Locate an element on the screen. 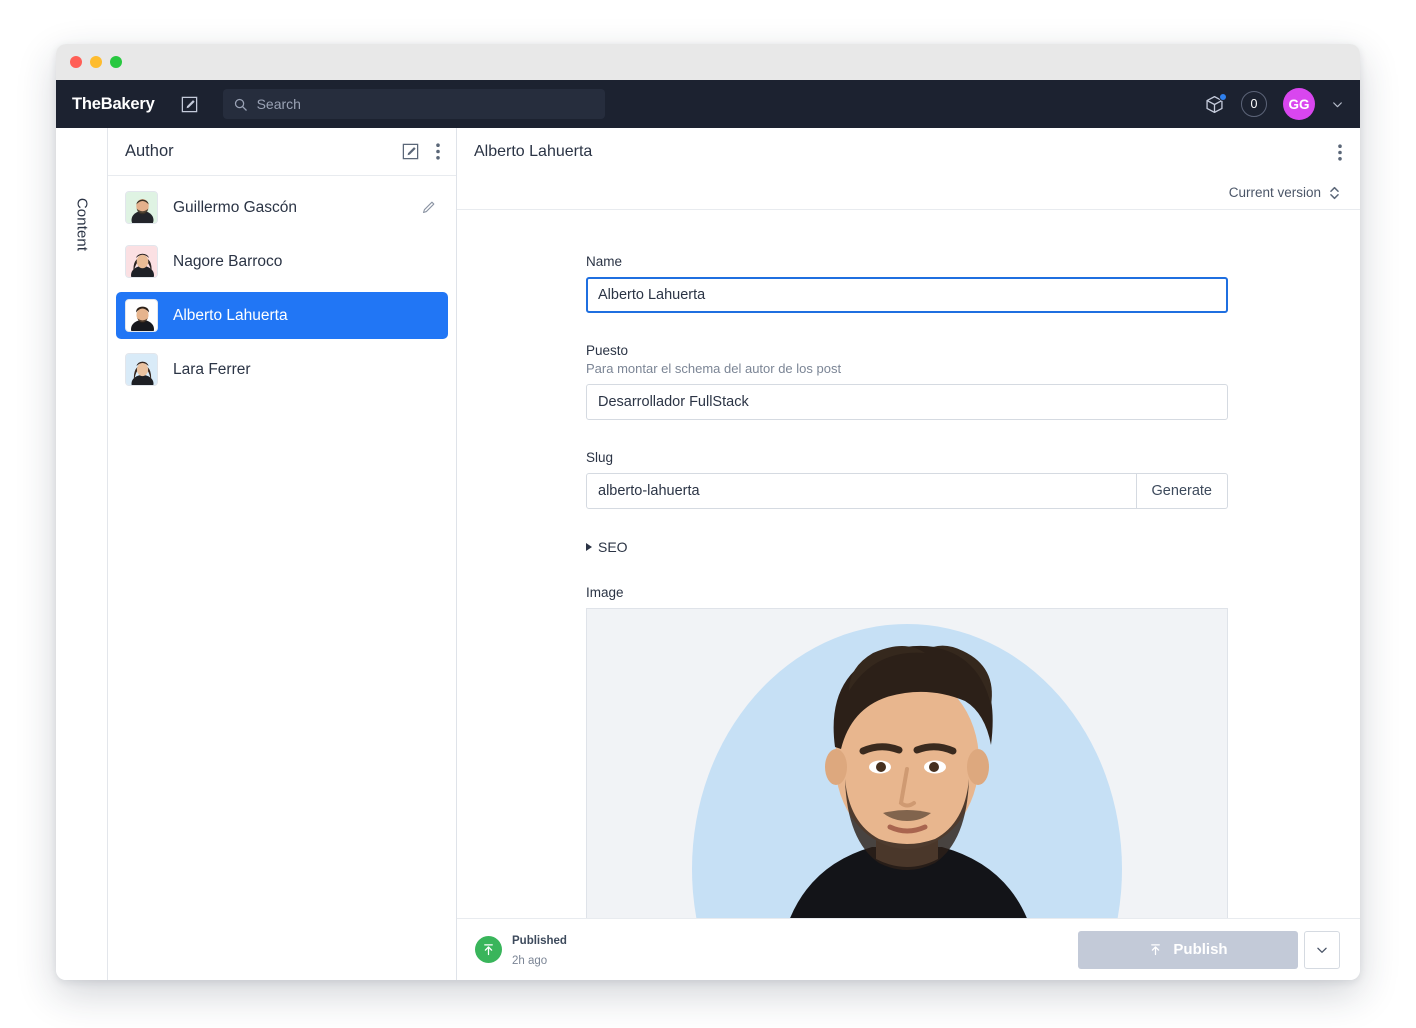 The height and width of the screenshot is (1028, 1416). window-titlebar is located at coordinates (708, 62).